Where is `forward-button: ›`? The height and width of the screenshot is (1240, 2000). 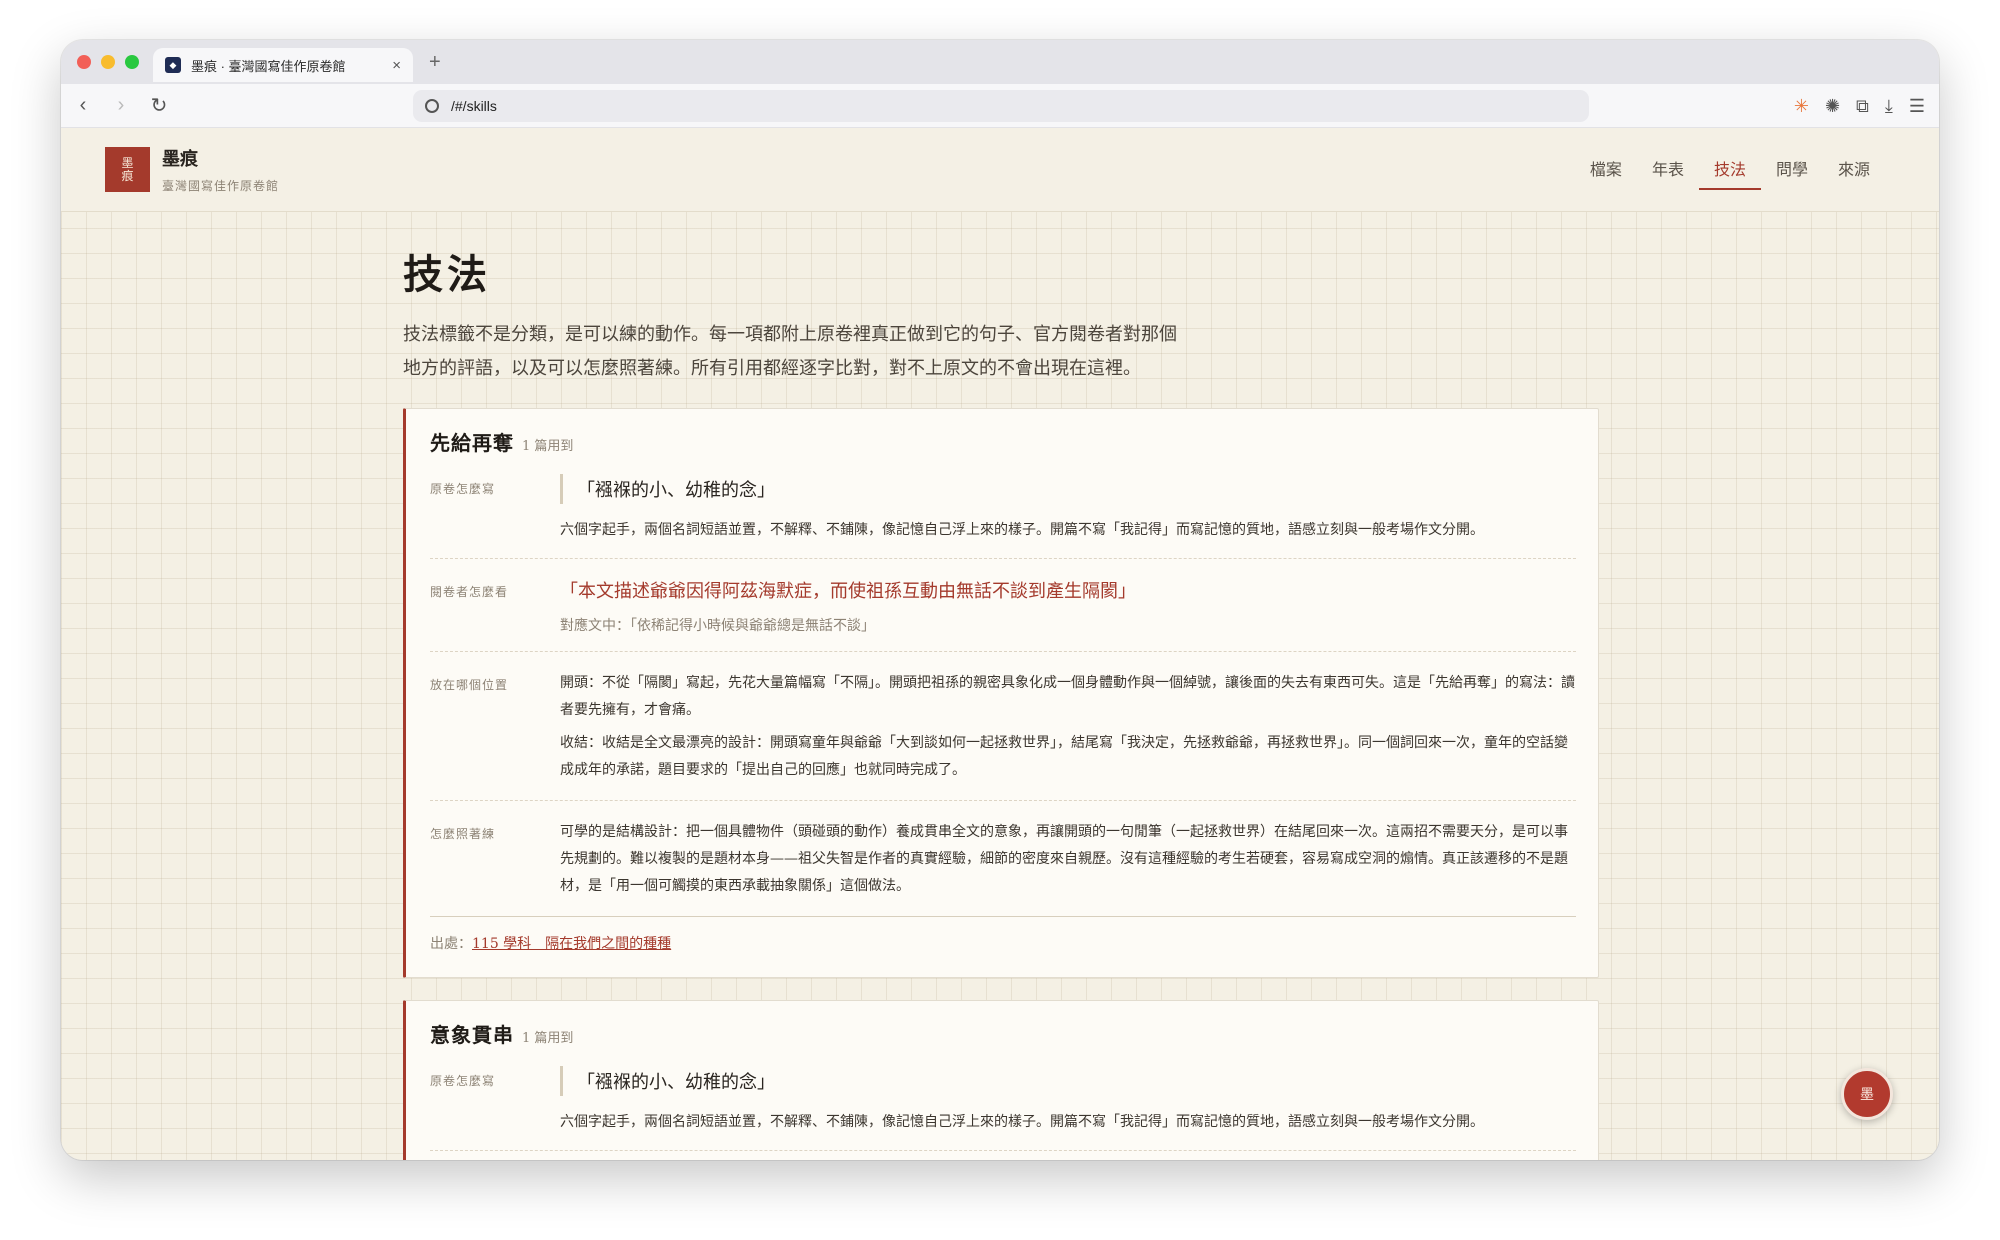
forward-button: › is located at coordinates (121, 105).